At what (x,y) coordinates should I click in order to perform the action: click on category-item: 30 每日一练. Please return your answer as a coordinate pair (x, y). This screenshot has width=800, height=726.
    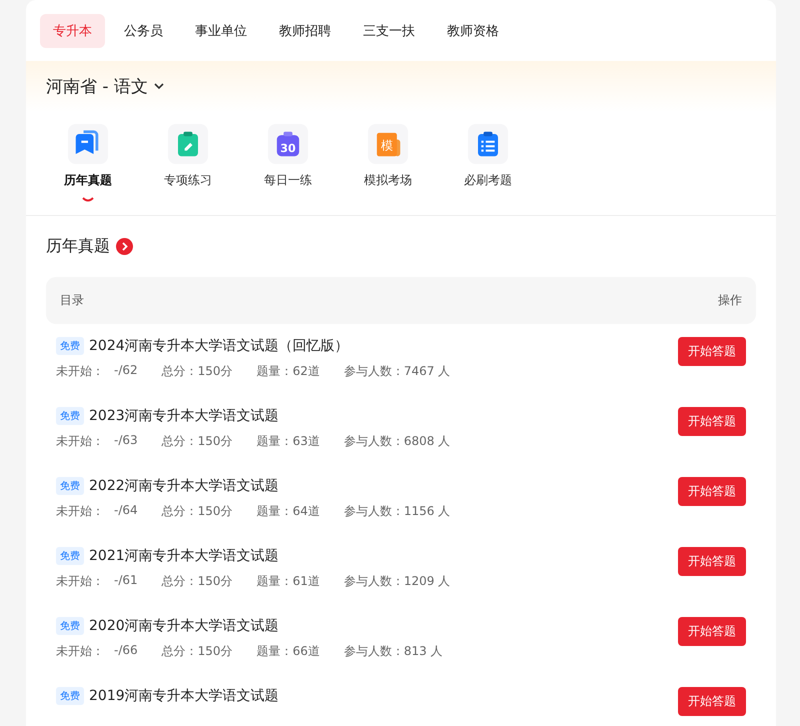
    Looking at the image, I should click on (288, 163).